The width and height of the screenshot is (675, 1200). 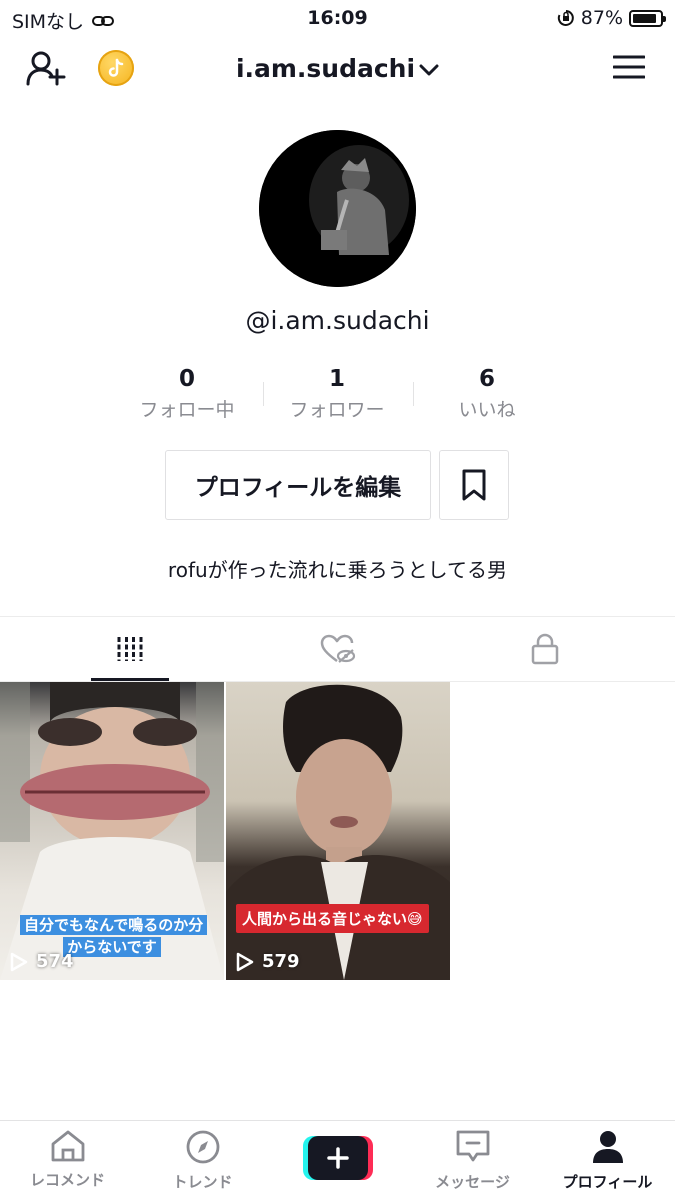 I want to click on bookmark-icon, so click(x=474, y=485).